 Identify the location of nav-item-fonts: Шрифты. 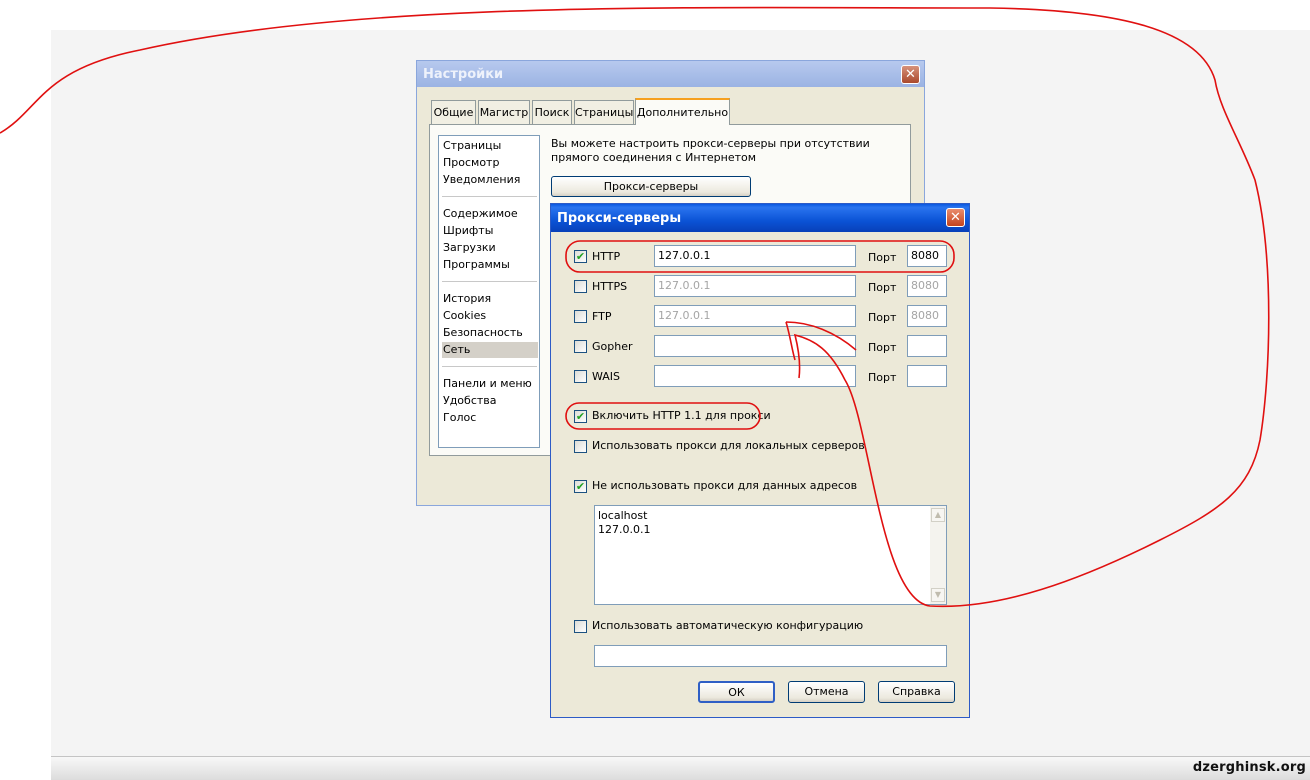
(490, 231).